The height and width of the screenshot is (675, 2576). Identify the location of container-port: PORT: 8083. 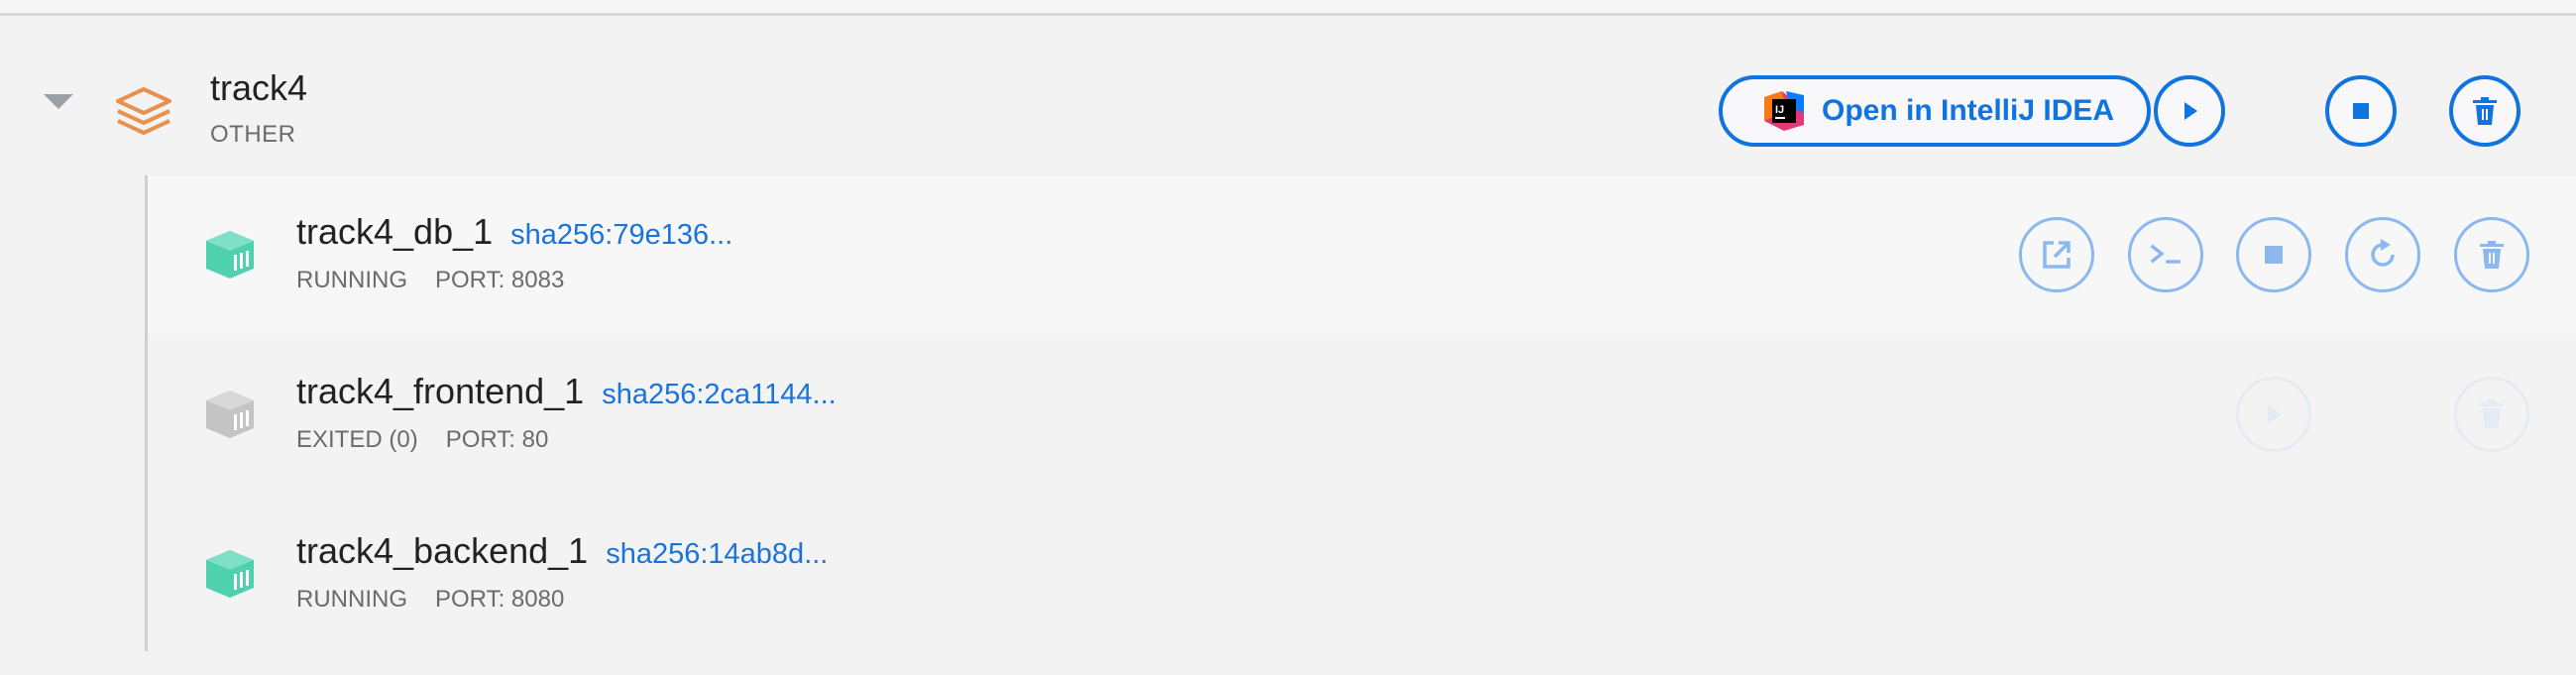
(500, 280).